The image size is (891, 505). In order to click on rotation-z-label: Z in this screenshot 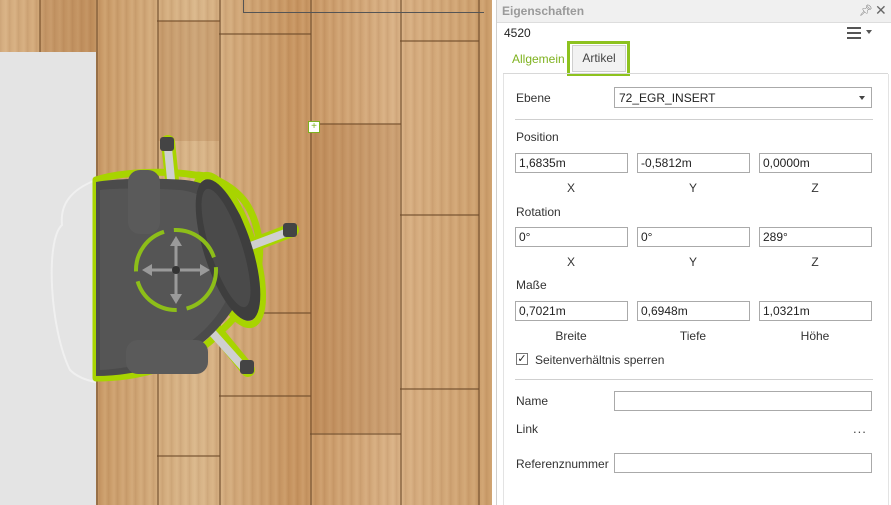, I will do `click(815, 262)`.